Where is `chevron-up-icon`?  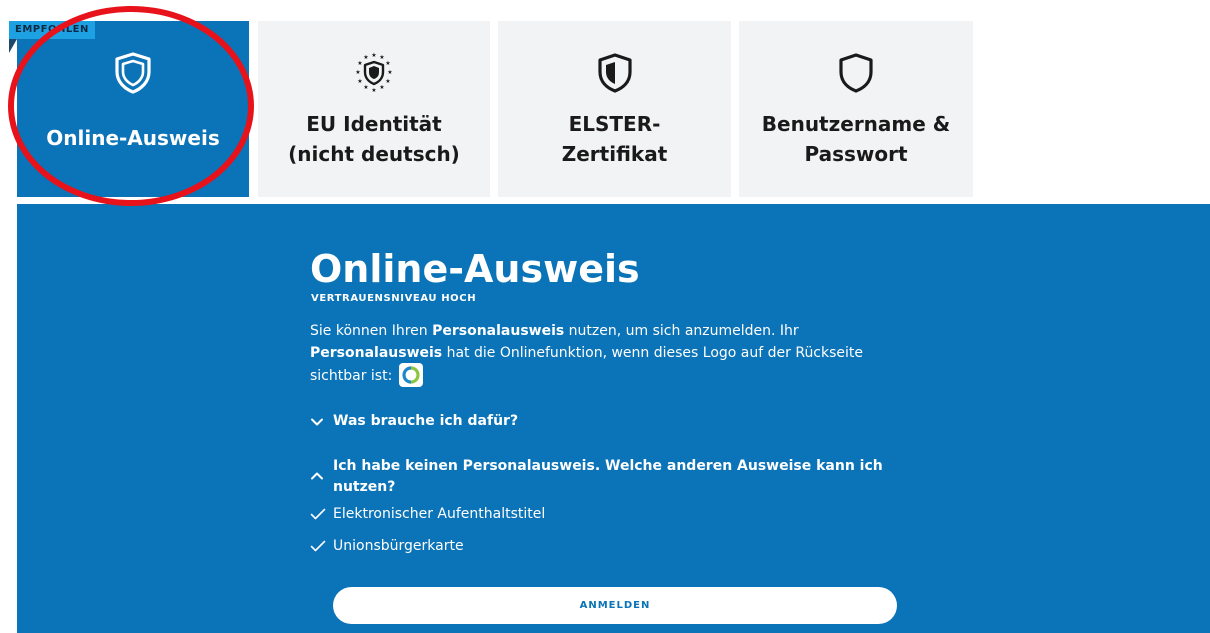 chevron-up-icon is located at coordinates (317, 476).